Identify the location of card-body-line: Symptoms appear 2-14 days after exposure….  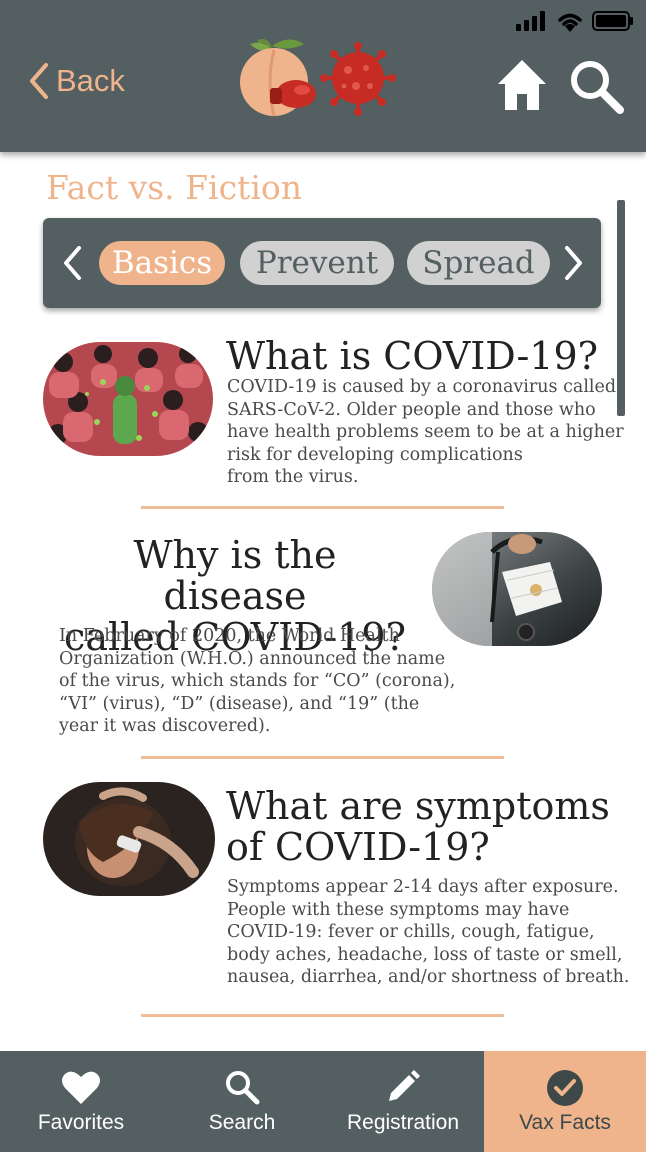
(423, 887).